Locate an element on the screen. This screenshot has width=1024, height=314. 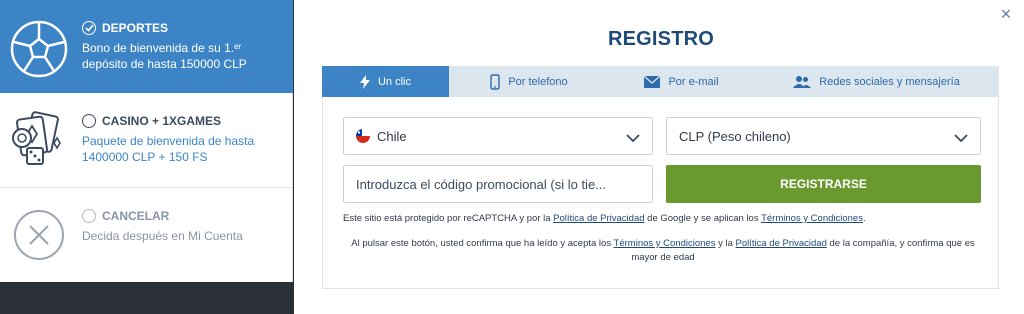
tab-label: Un clic is located at coordinates (394, 81).